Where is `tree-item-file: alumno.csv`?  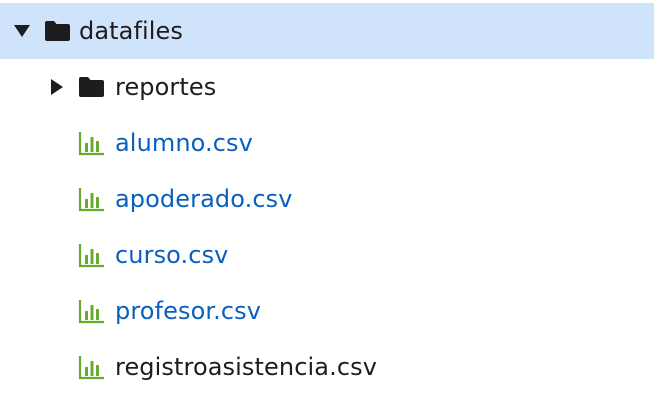 tree-item-file: alumno.csv is located at coordinates (327, 143).